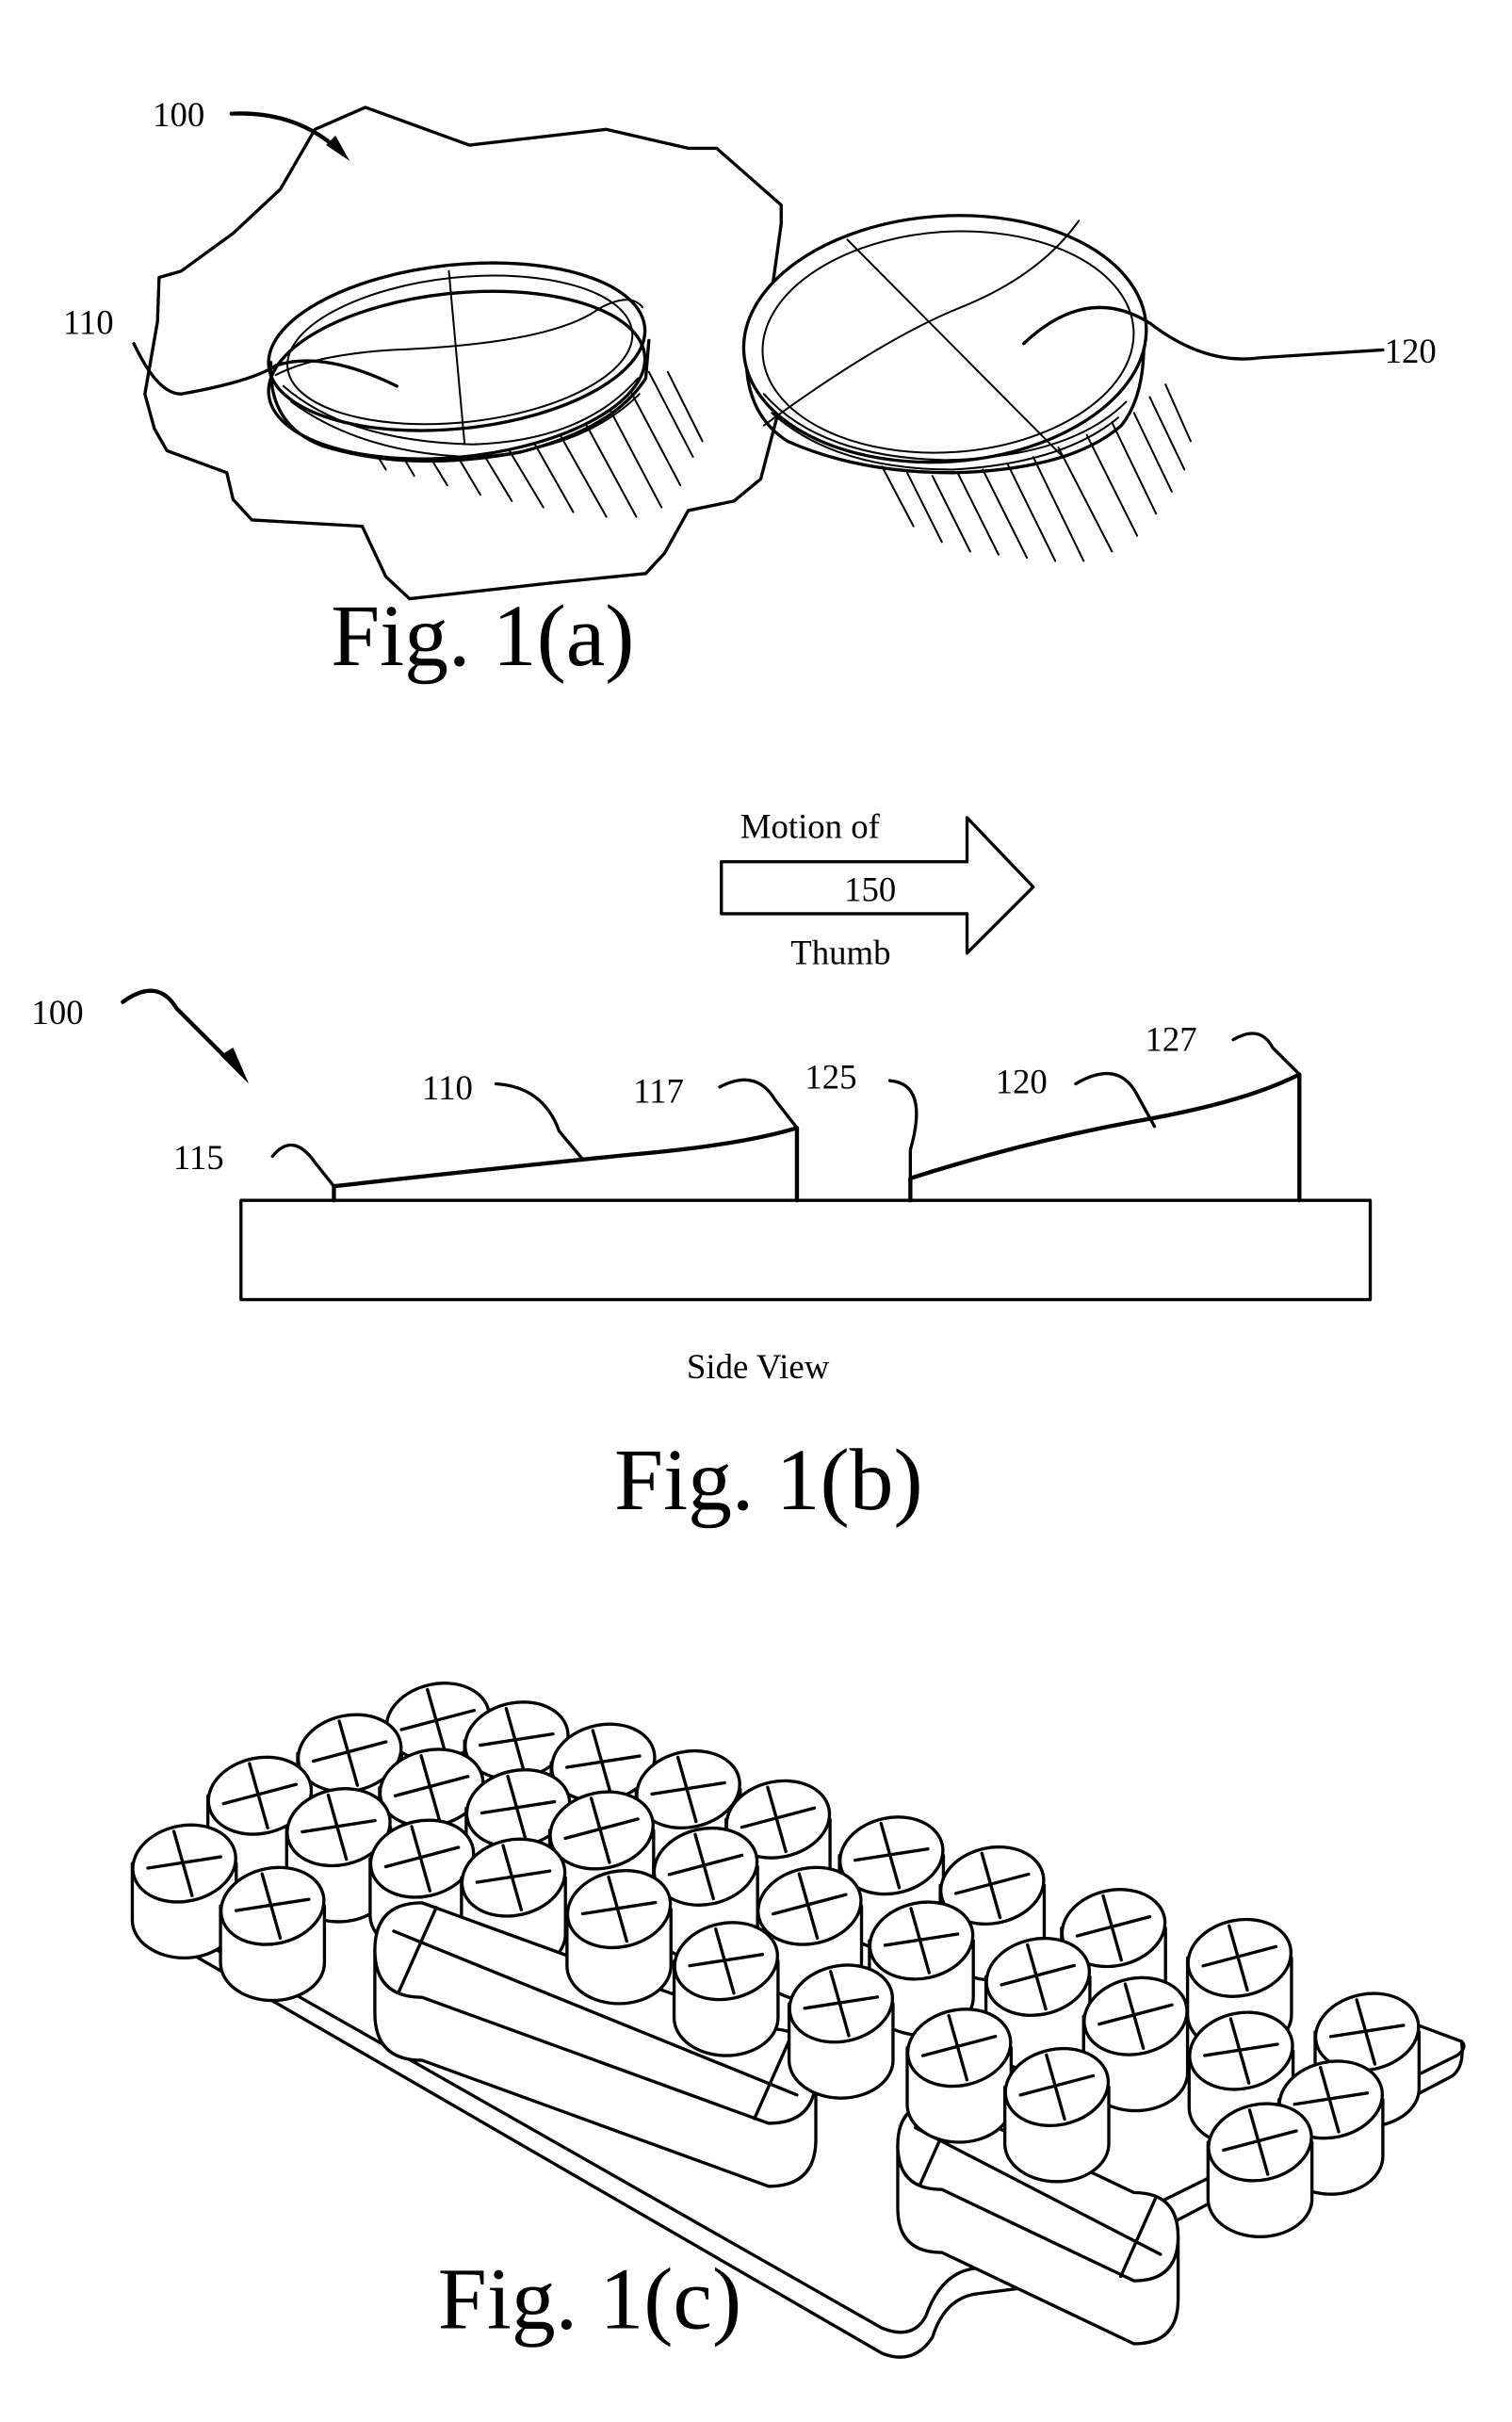  What do you see at coordinates (944, 344) in the screenshot?
I see `key-120-drawing` at bounding box center [944, 344].